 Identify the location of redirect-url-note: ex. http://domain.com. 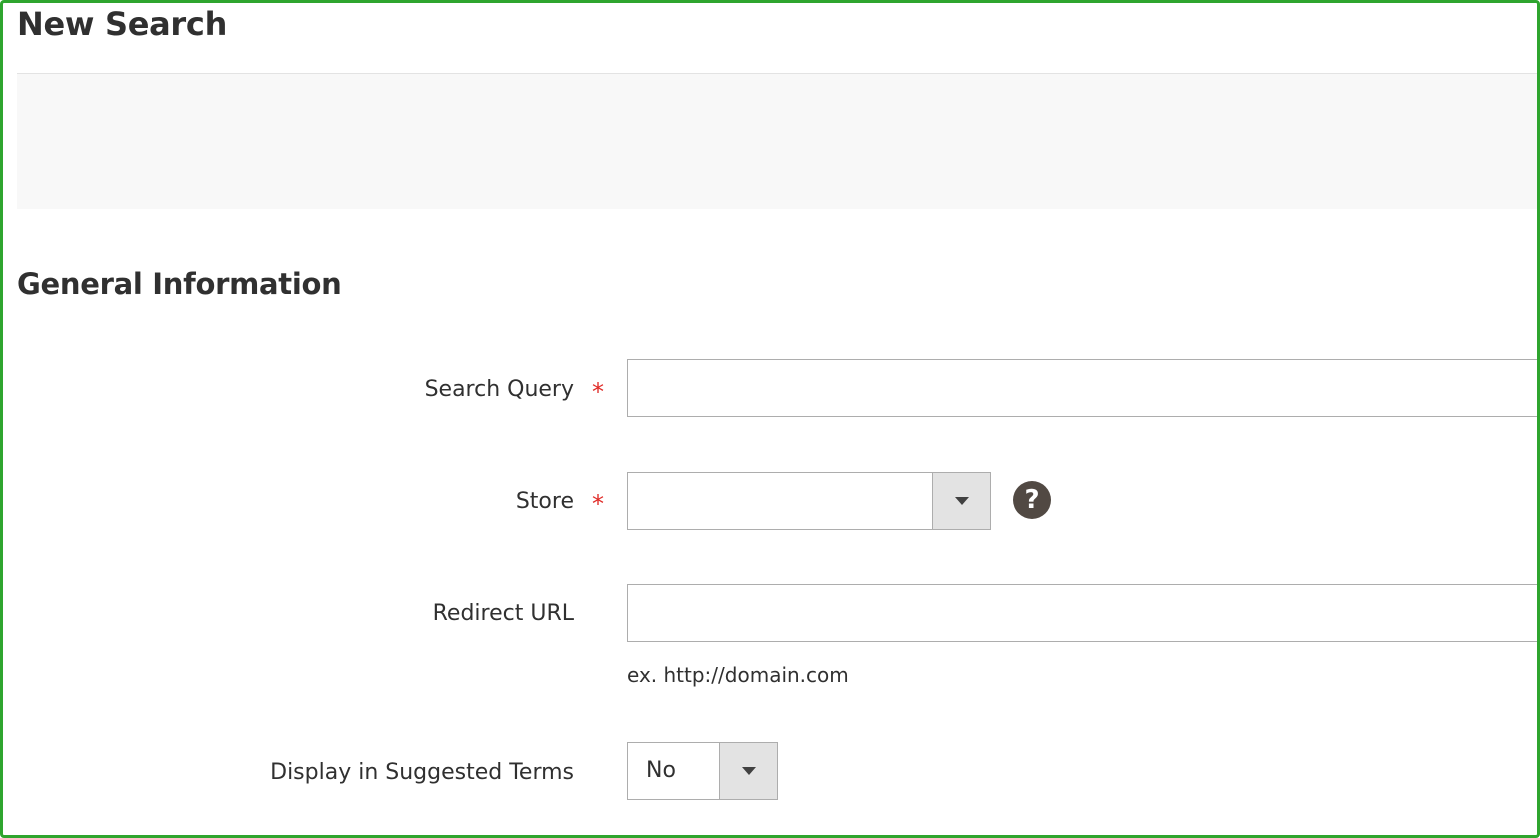
(738, 675).